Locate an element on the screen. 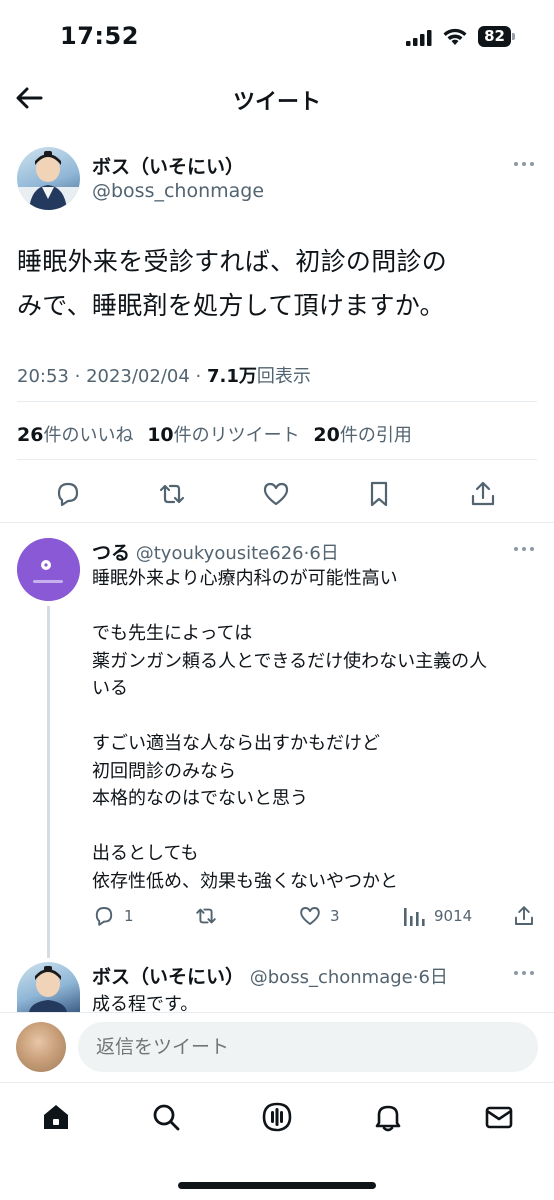 This screenshot has width=554, height=1200. retweets-stat: 10件のリツイート is located at coordinates (223, 435).